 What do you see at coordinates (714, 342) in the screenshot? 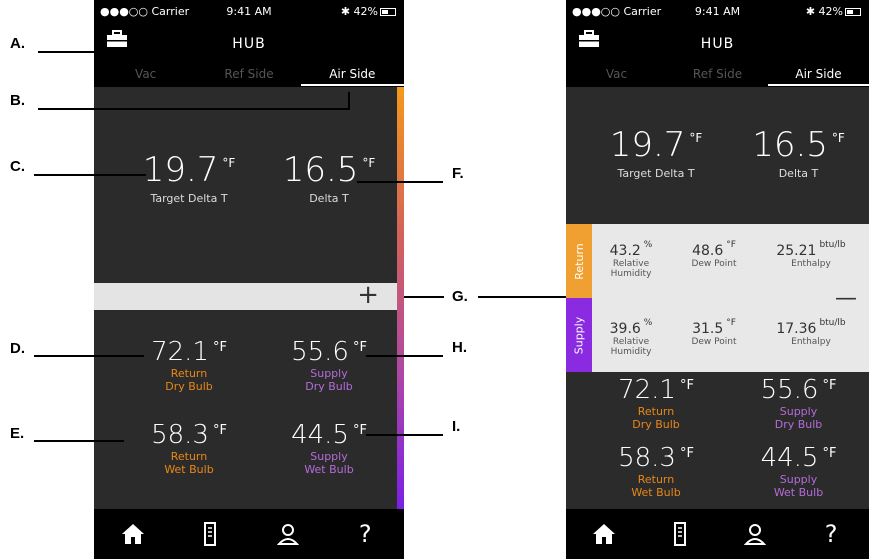
I see `supply-dew-label: Dew Point` at bounding box center [714, 342].